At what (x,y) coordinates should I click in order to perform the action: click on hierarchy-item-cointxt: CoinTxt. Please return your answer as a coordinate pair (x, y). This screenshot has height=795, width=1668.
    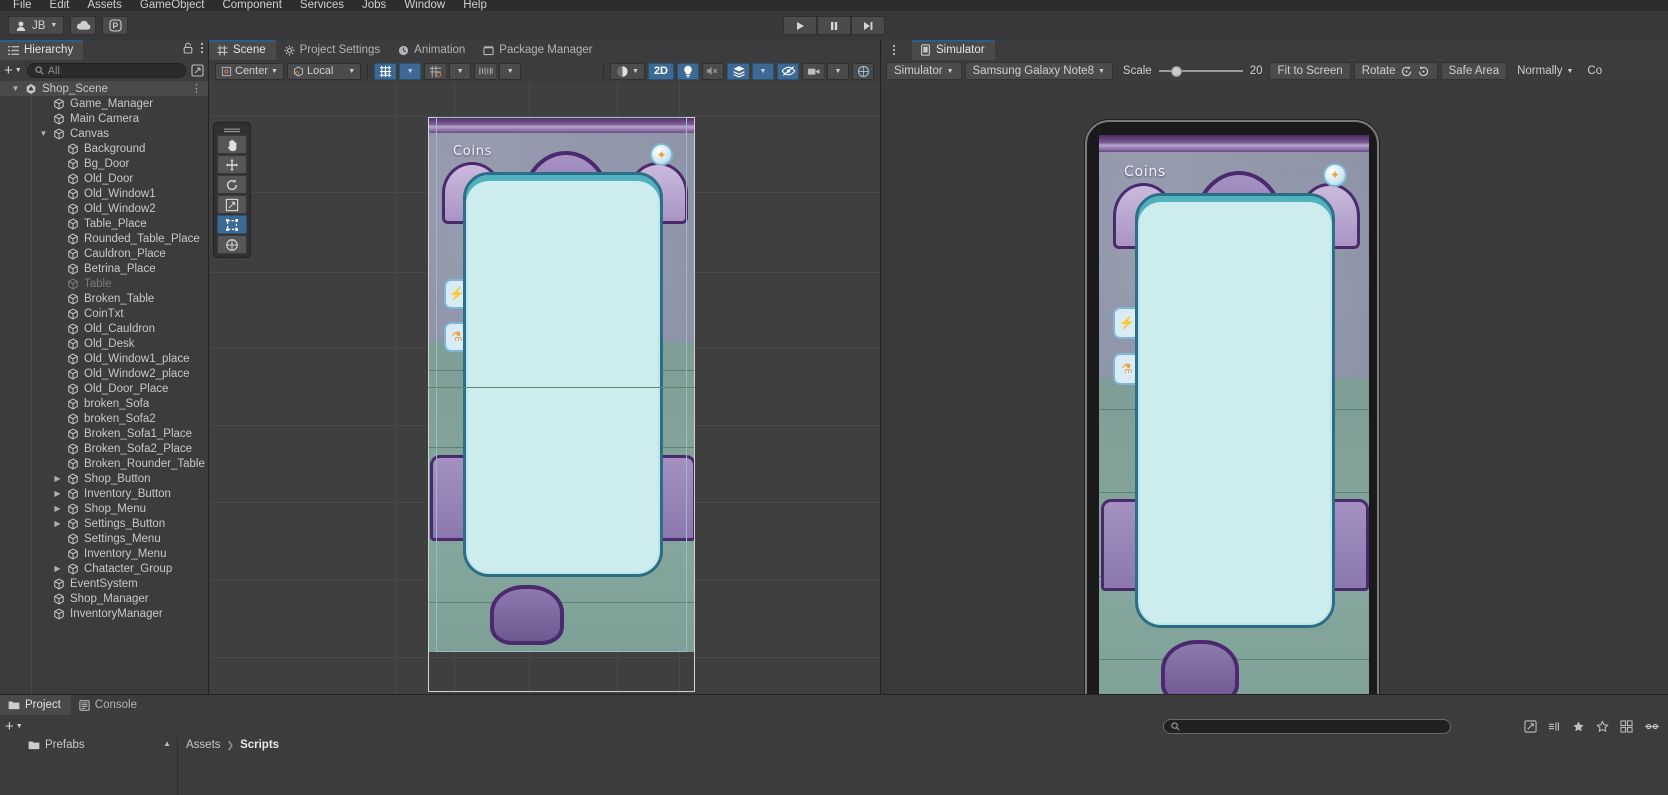
    Looking at the image, I should click on (104, 313).